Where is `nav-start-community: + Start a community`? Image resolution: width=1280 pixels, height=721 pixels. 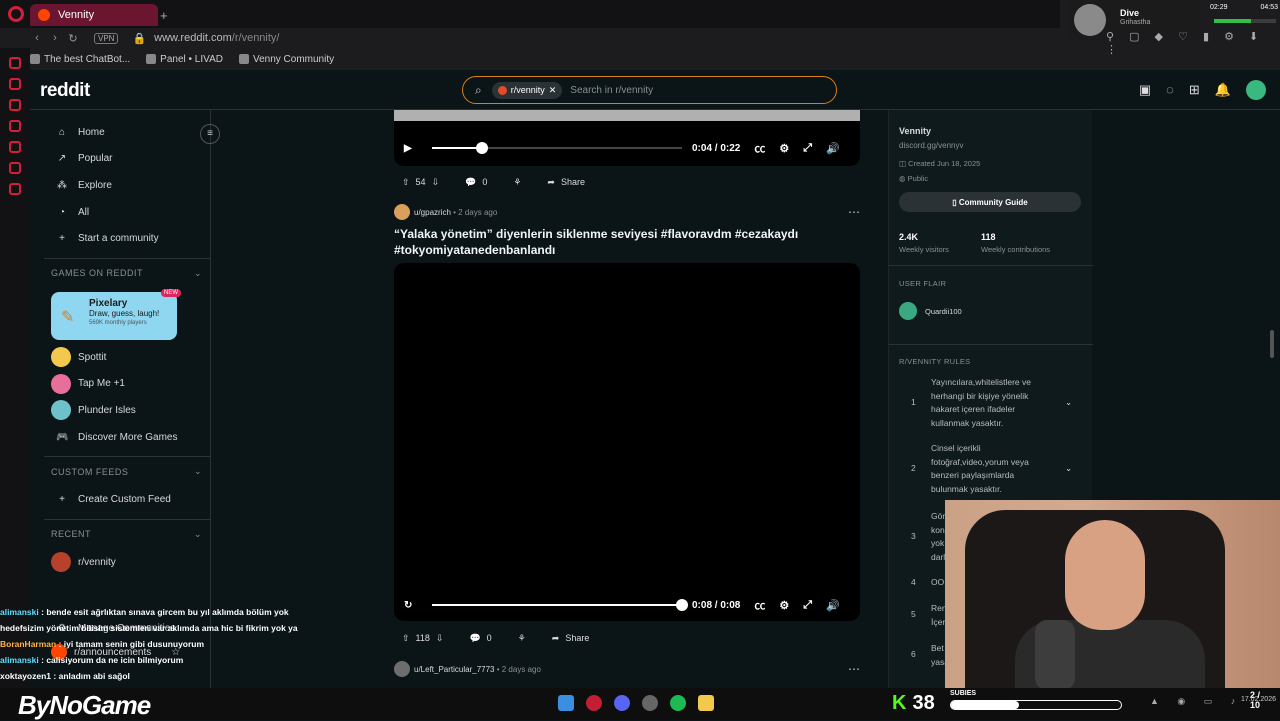 nav-start-community: + Start a community is located at coordinates (127, 238).